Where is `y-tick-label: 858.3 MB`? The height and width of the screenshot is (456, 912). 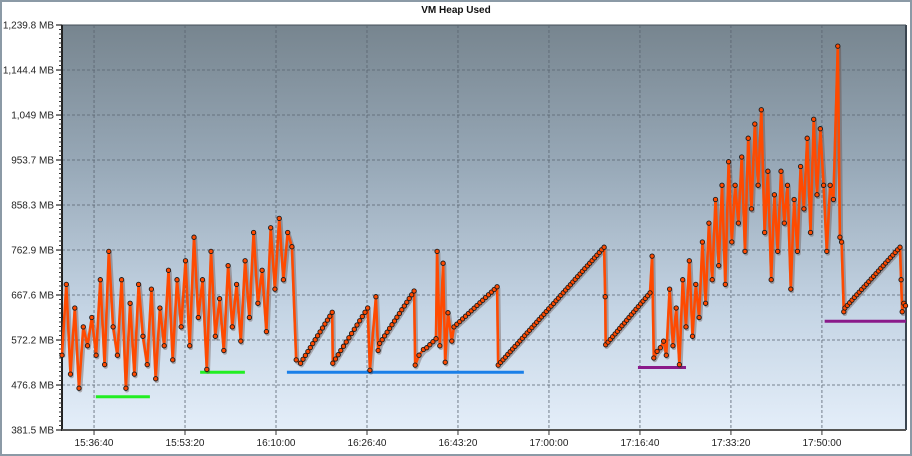
y-tick-label: 858.3 MB is located at coordinates (32, 206).